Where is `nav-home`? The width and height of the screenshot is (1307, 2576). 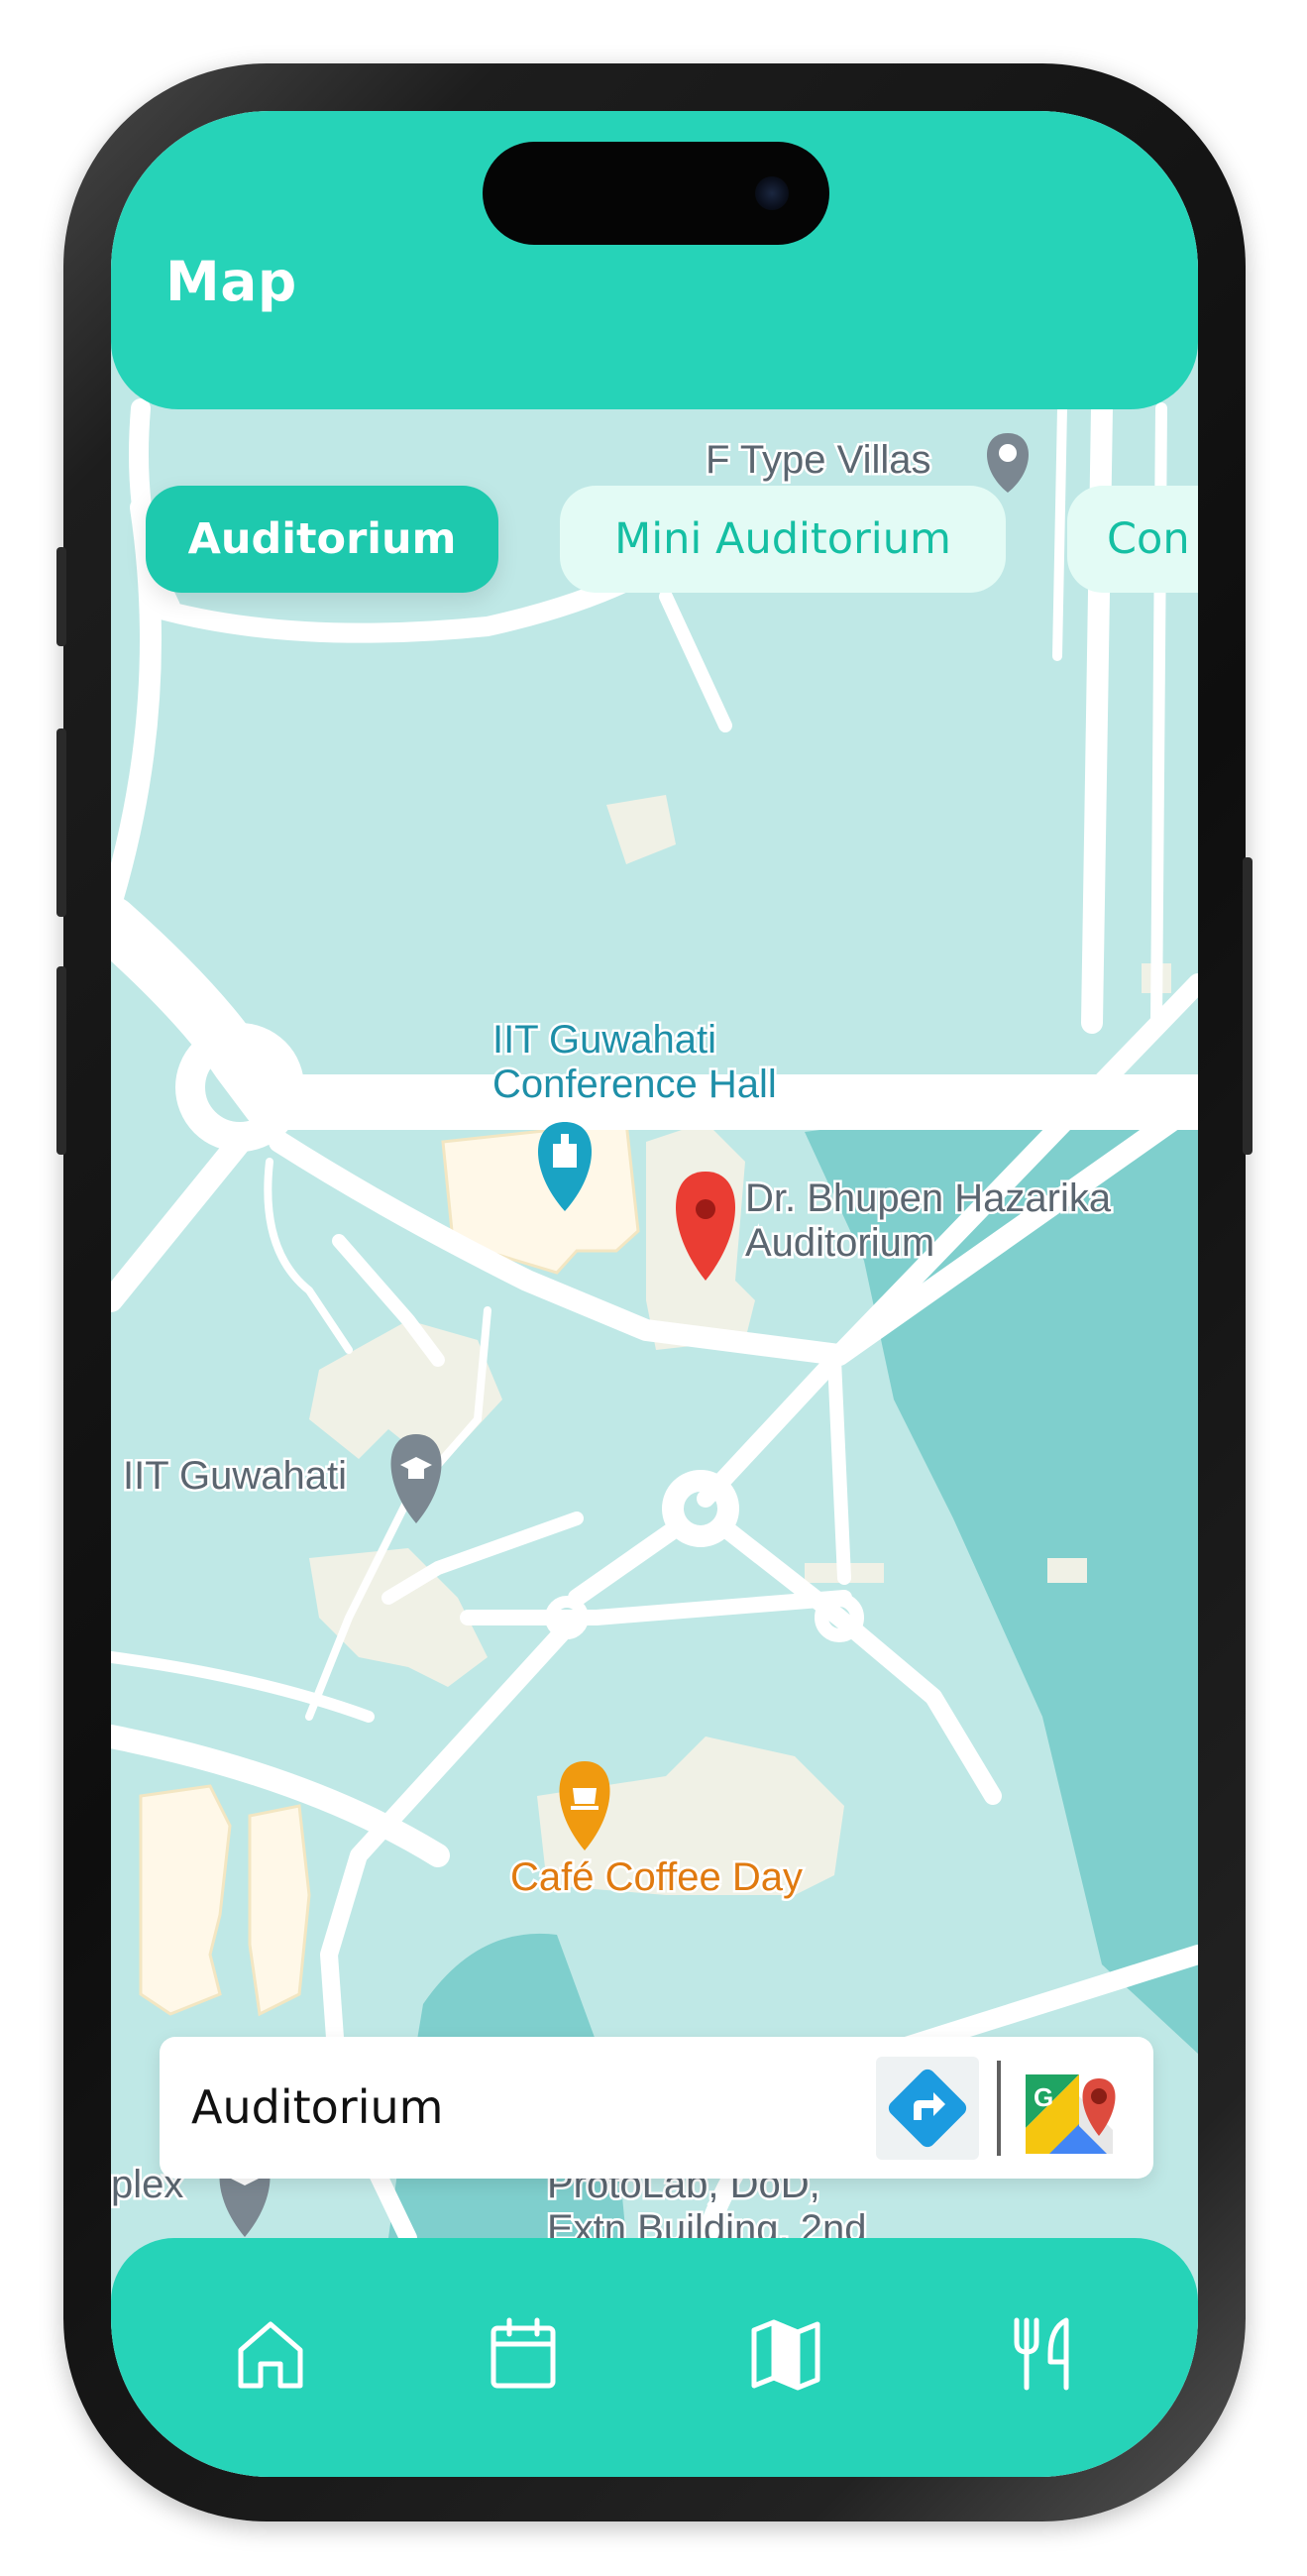
nav-home is located at coordinates (271, 2354).